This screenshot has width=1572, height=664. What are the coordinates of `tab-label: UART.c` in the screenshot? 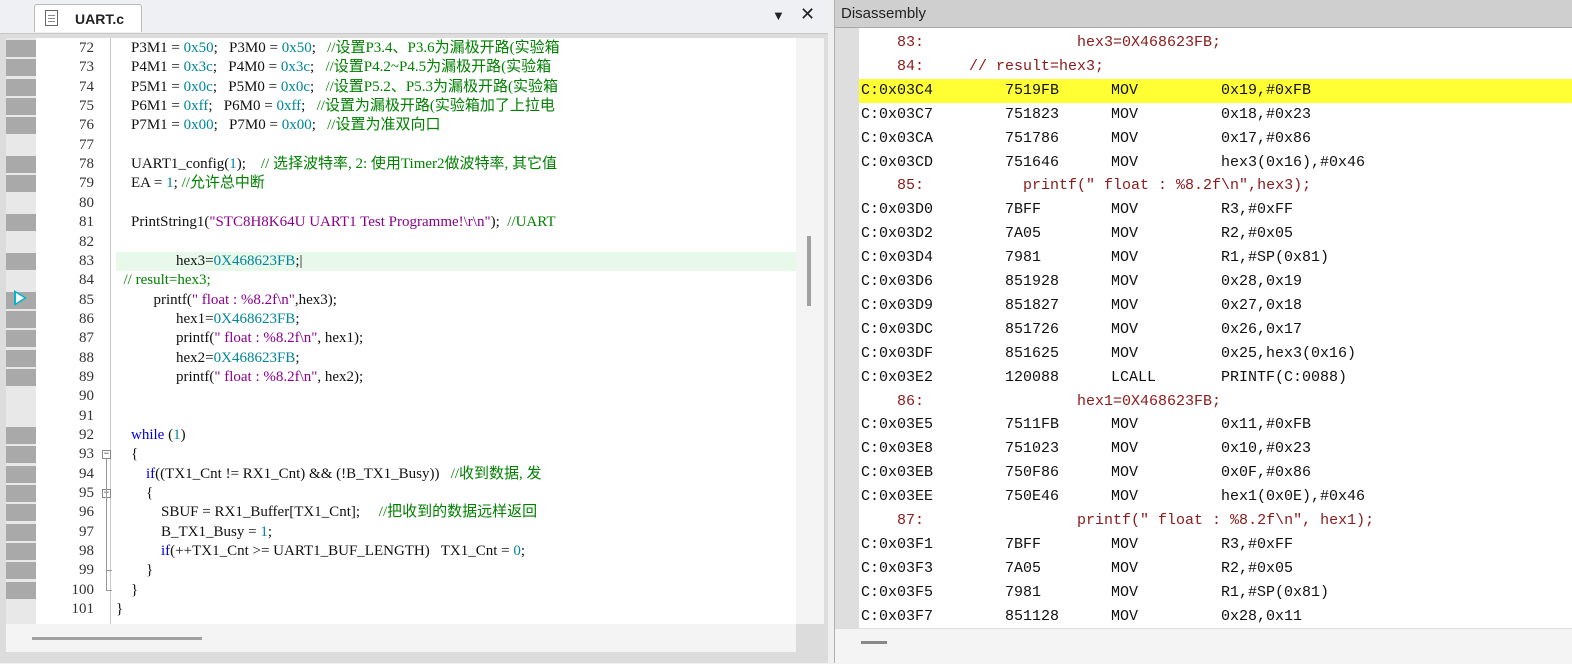 It's located at (100, 19).